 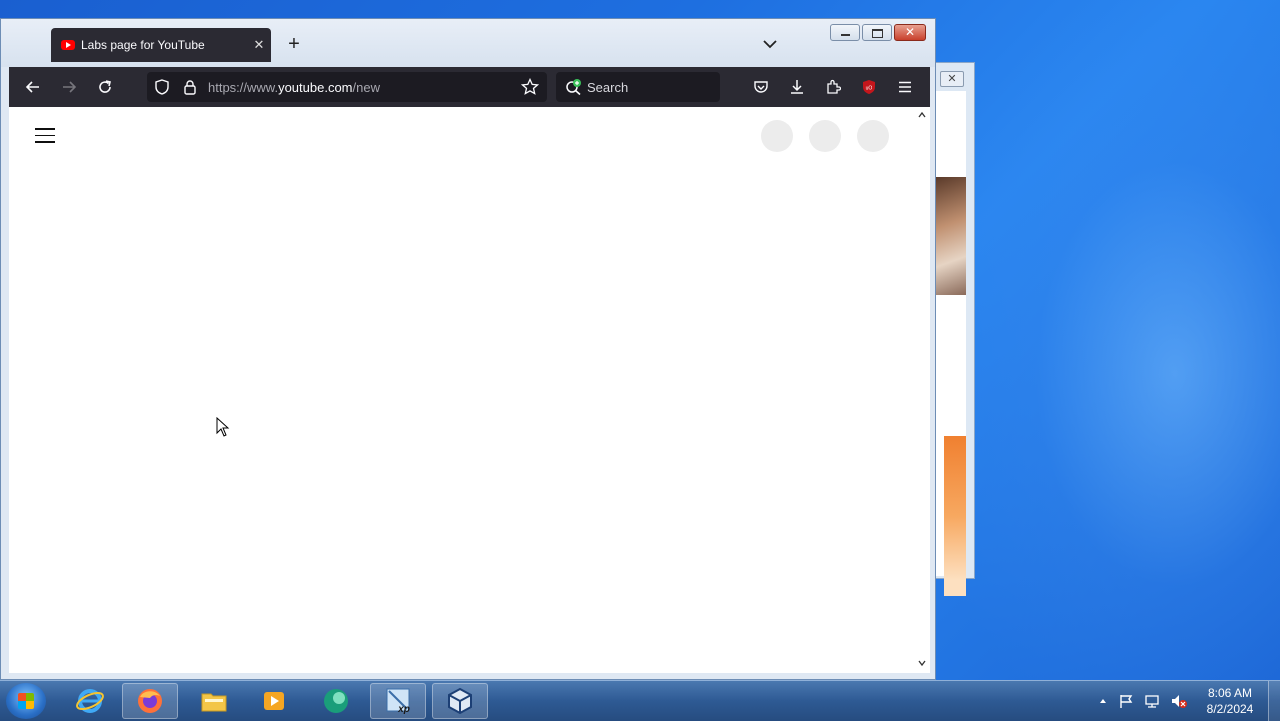 I want to click on tab-youtube-labs: Labs page for YouTube ✕, so click(x=161, y=45).